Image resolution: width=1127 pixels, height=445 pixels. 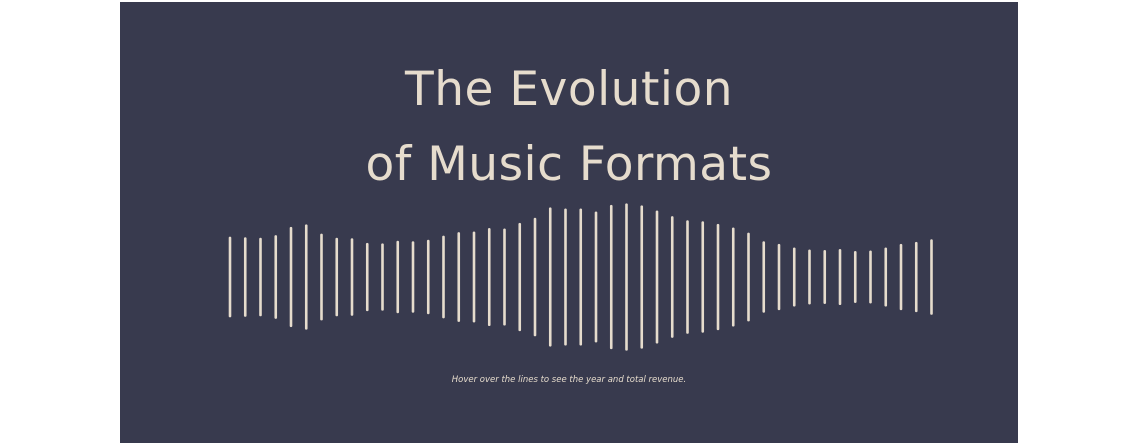 What do you see at coordinates (569, 164) in the screenshot?
I see `title-line-2: of Music Formats` at bounding box center [569, 164].